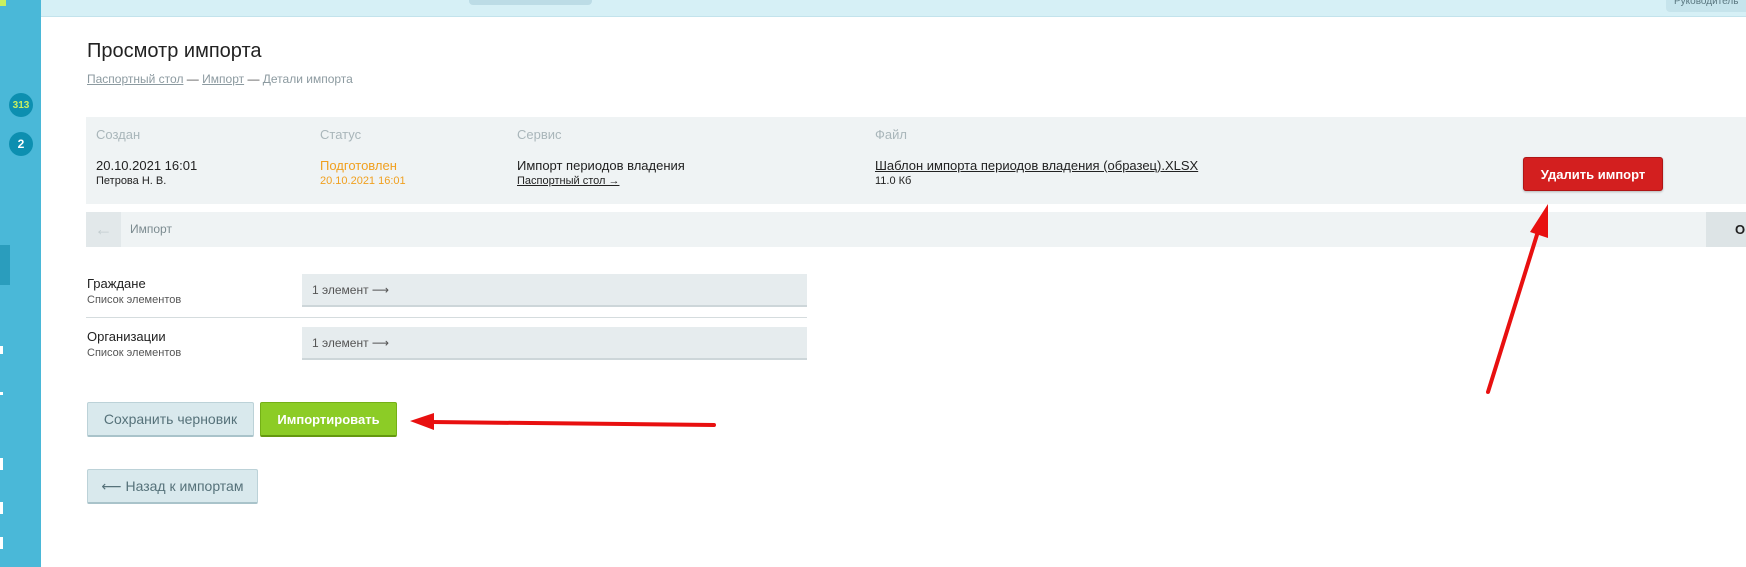  What do you see at coordinates (916, 229) in the screenshot?
I see `section-nav-bar: ← Импорт О` at bounding box center [916, 229].